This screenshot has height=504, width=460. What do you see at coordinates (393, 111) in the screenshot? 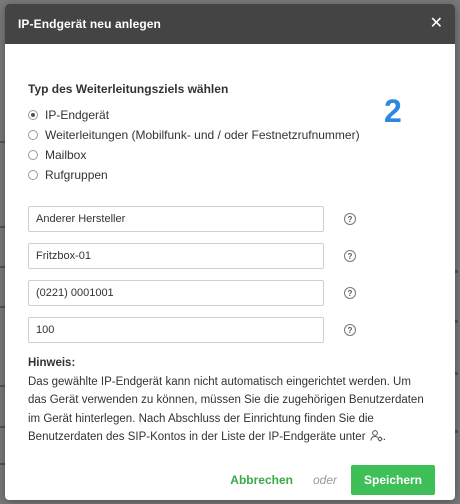
I see `step-number: 2` at bounding box center [393, 111].